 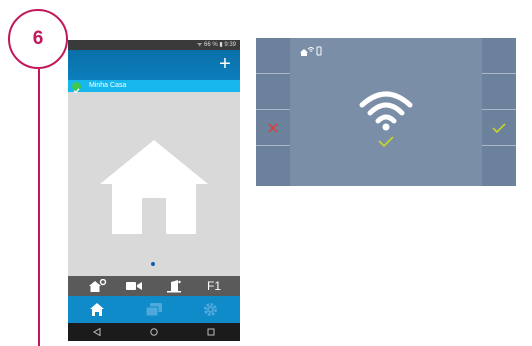 I want to click on home-name-label: Minha Casa, so click(x=108, y=85).